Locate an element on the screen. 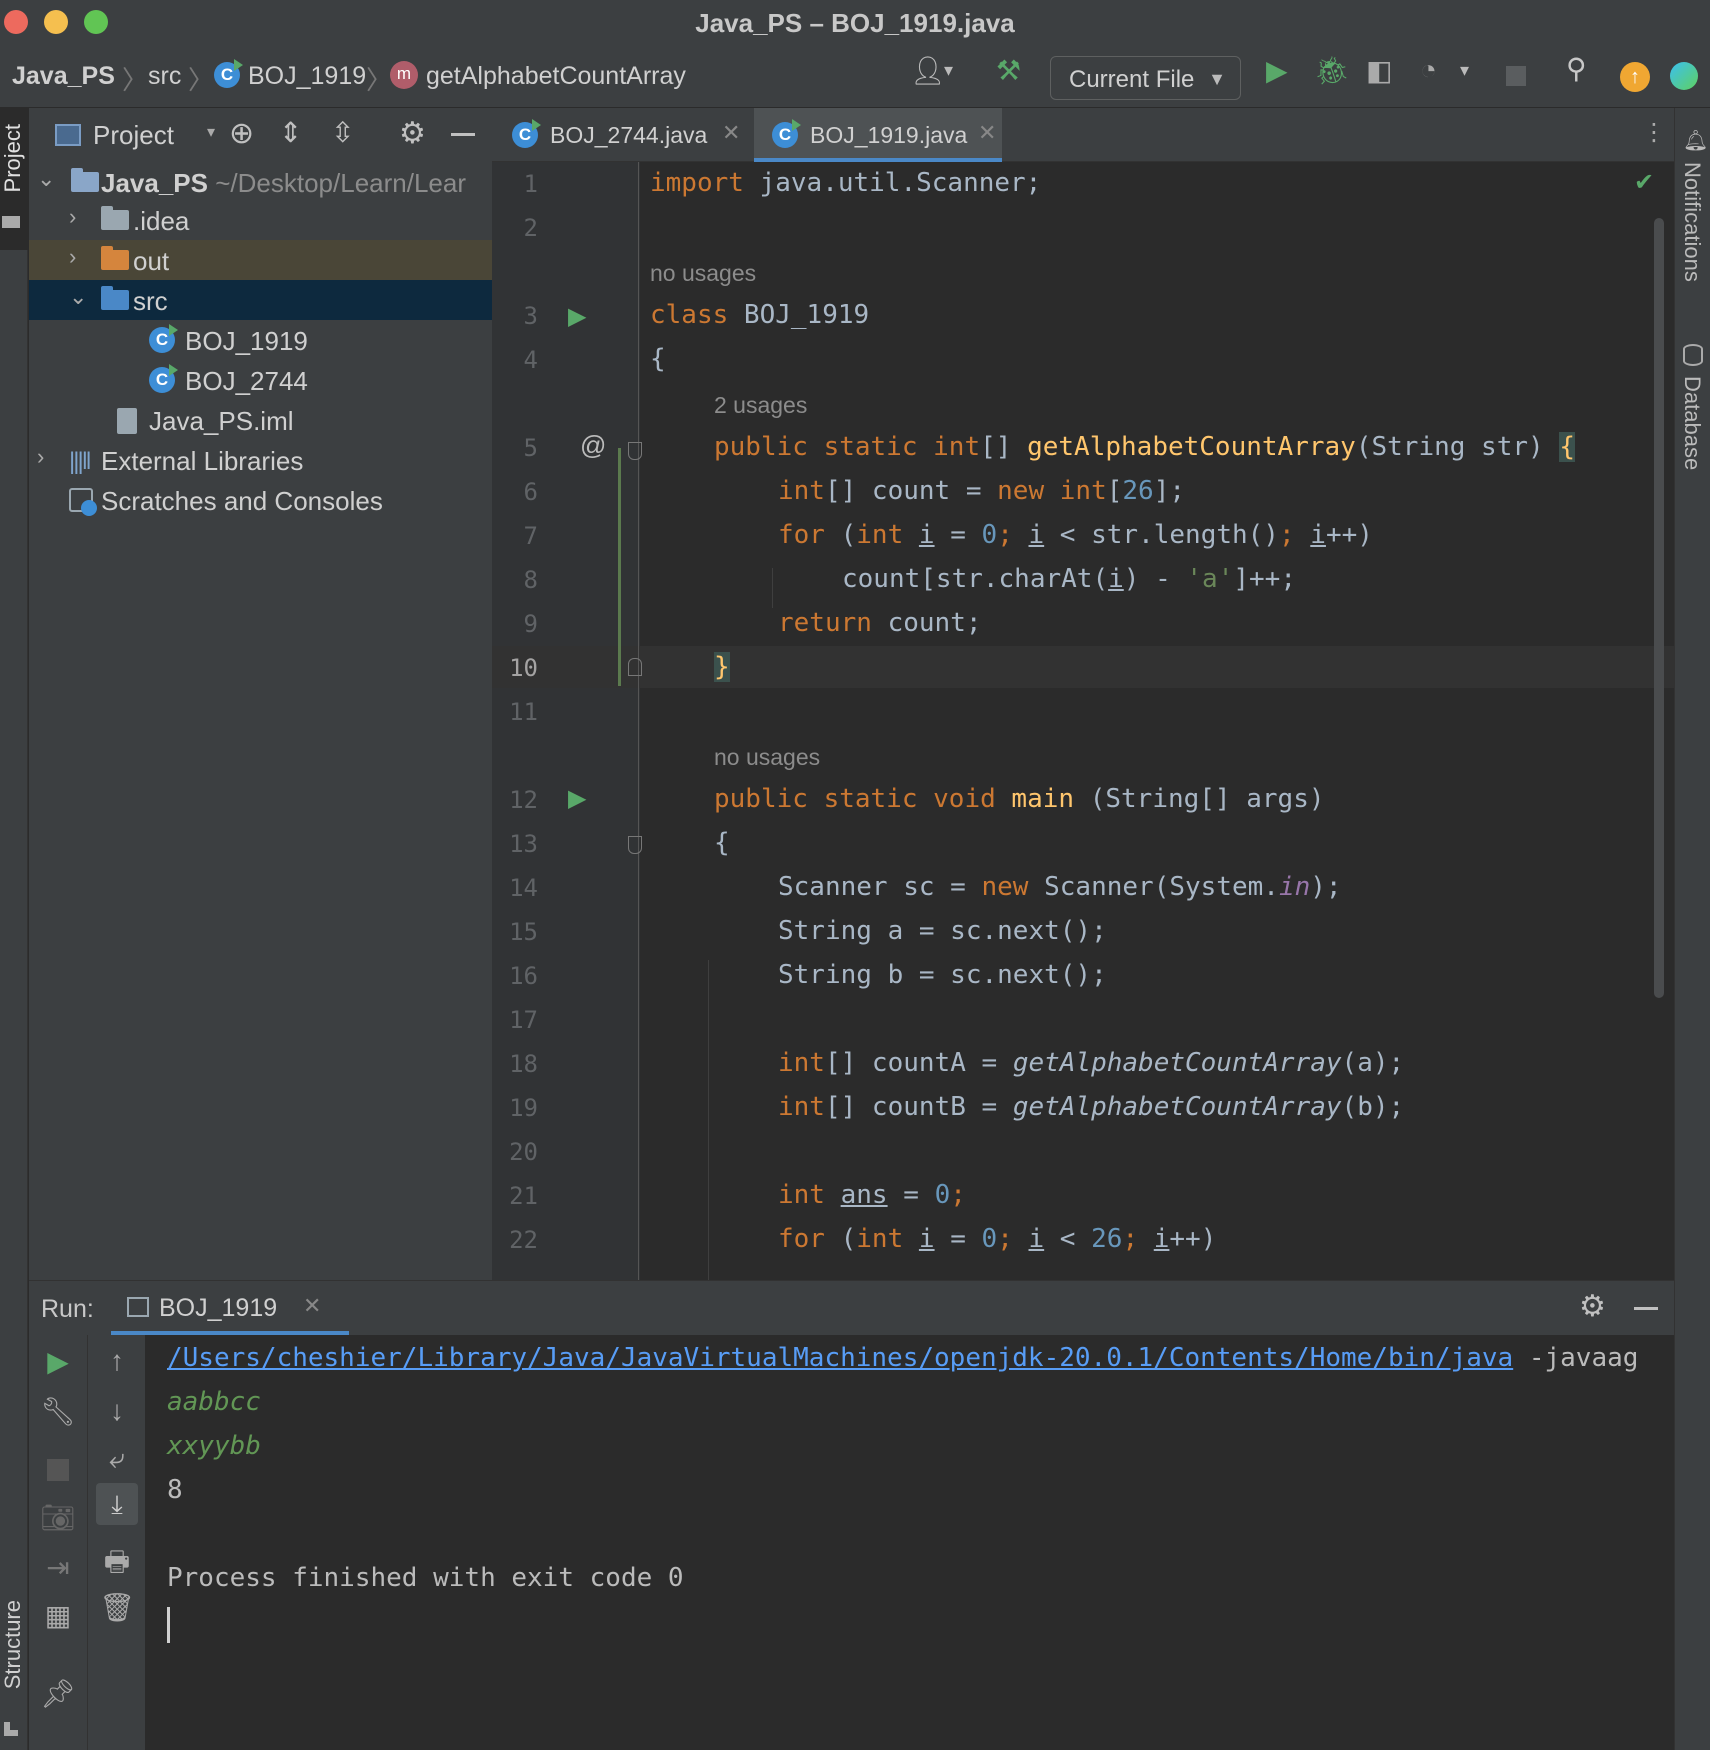 The width and height of the screenshot is (1710, 1750). run-tab-boj-1919: BOJ_1919 ✕ is located at coordinates (230, 1308).